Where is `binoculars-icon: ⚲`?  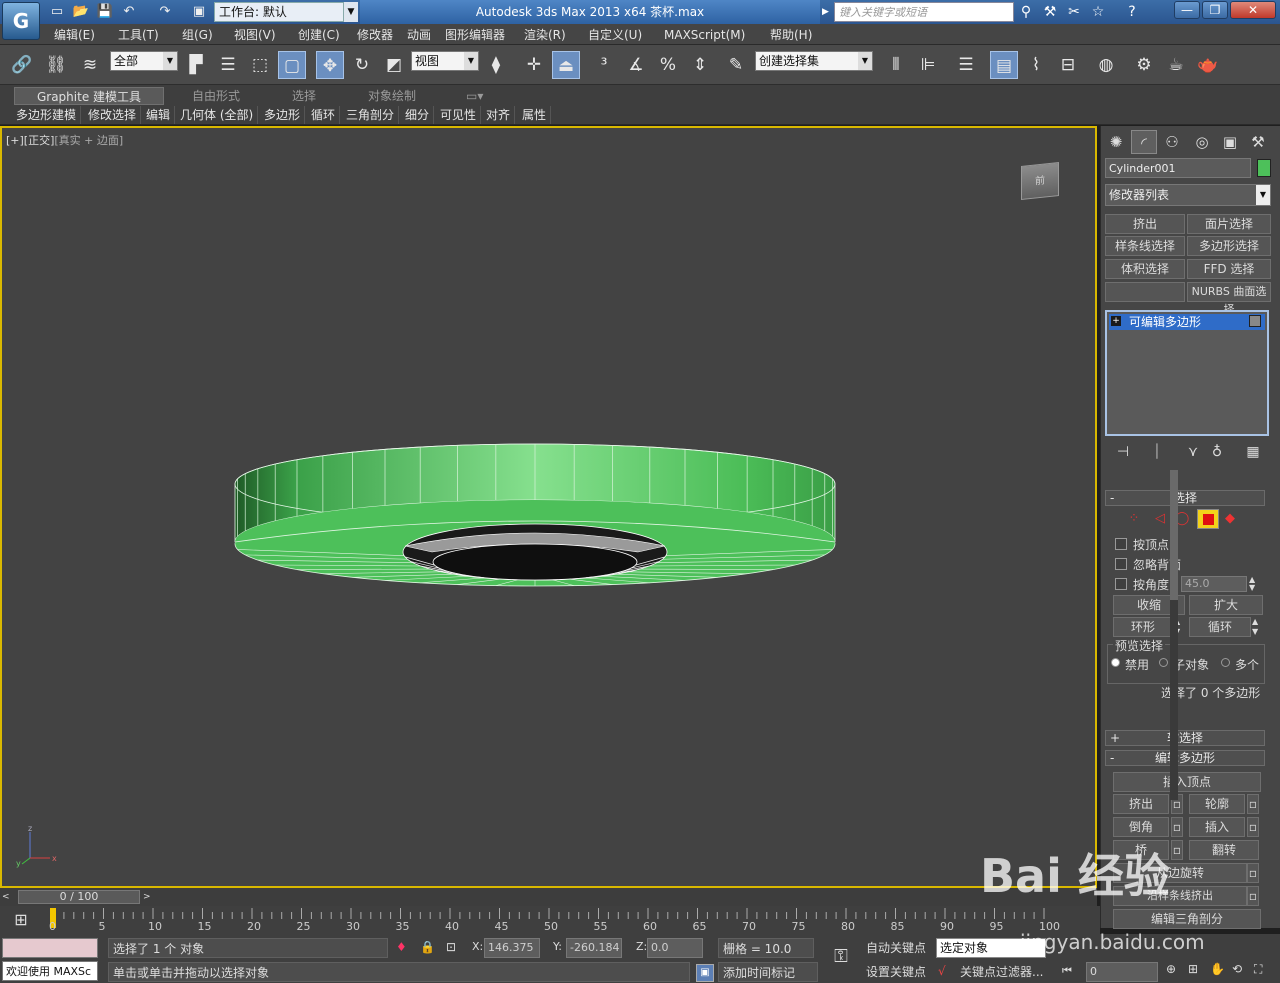
binoculars-icon: ⚲ is located at coordinates (1026, 12).